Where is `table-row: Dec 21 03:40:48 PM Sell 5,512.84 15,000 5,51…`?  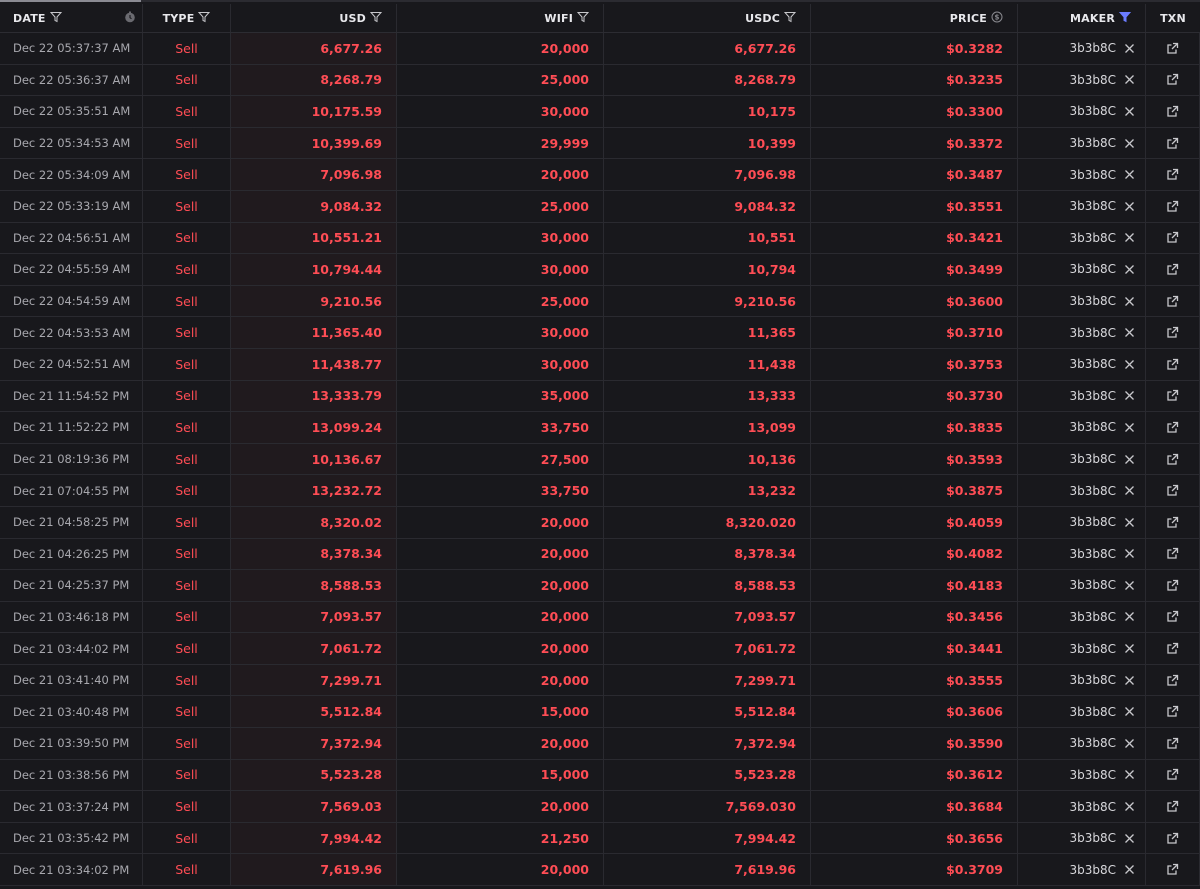 table-row: Dec 21 03:40:48 PM Sell 5,512.84 15,000 5,51… is located at coordinates (600, 712).